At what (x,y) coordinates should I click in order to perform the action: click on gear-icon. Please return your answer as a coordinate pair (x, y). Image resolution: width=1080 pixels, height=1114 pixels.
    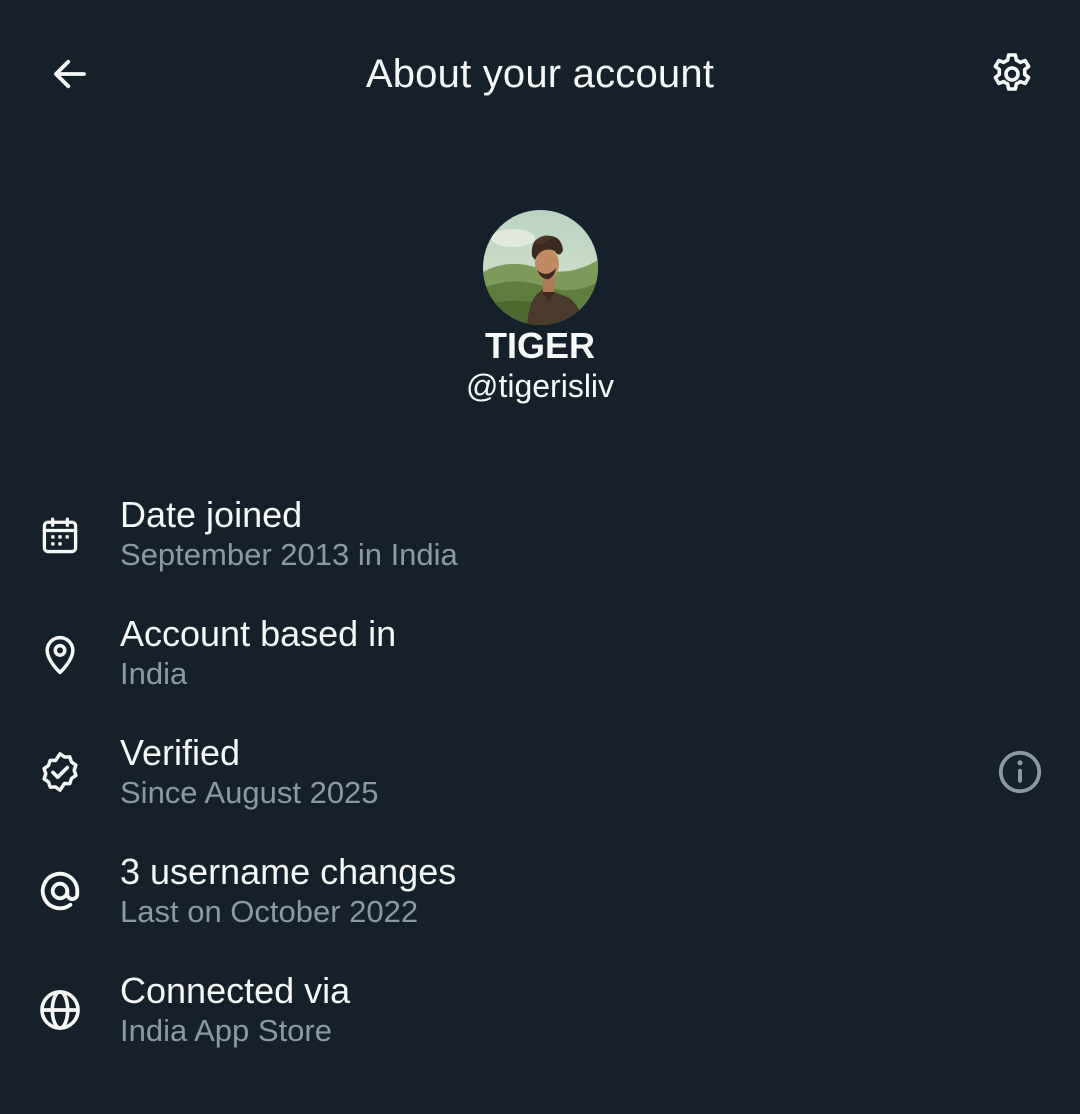
    Looking at the image, I should click on (1012, 72).